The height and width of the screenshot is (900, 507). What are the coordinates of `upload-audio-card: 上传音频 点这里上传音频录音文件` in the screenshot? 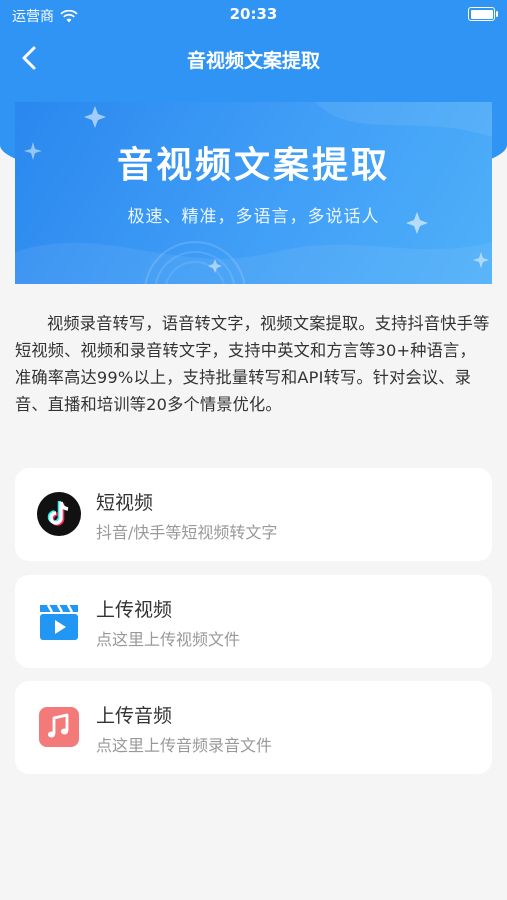 It's located at (253, 727).